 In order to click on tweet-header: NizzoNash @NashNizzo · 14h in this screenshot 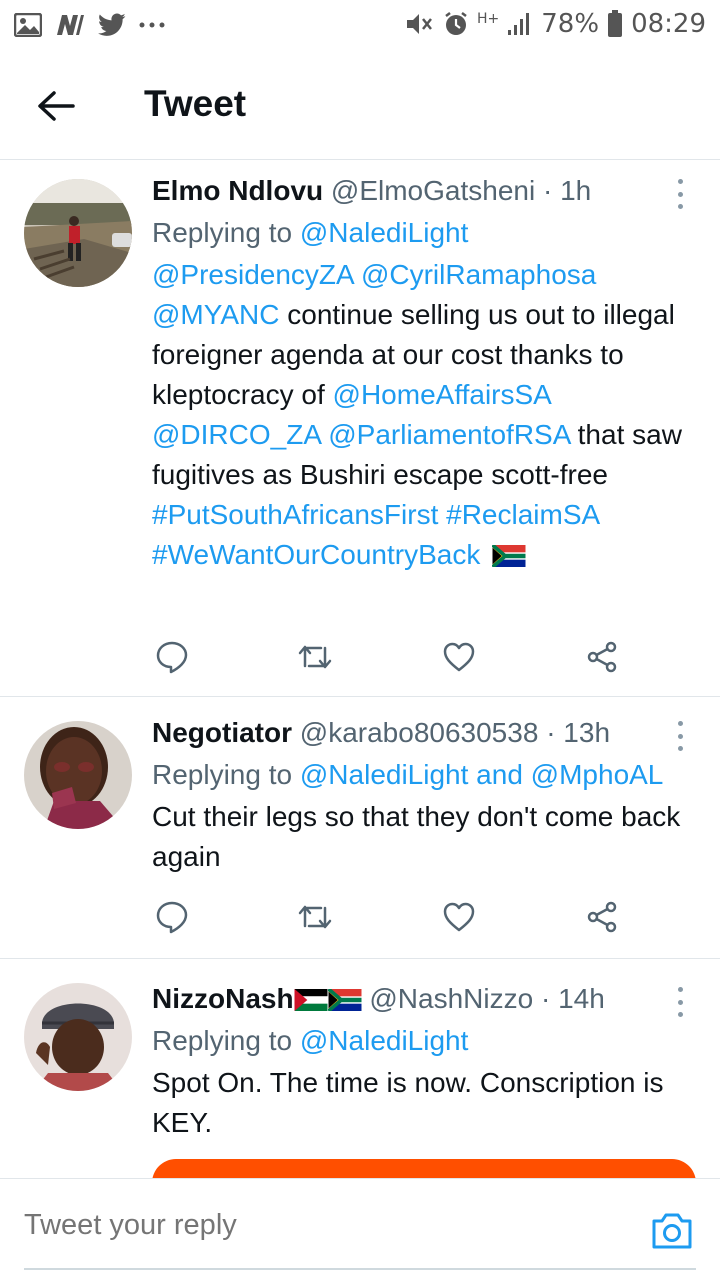, I will do `click(422, 999)`.